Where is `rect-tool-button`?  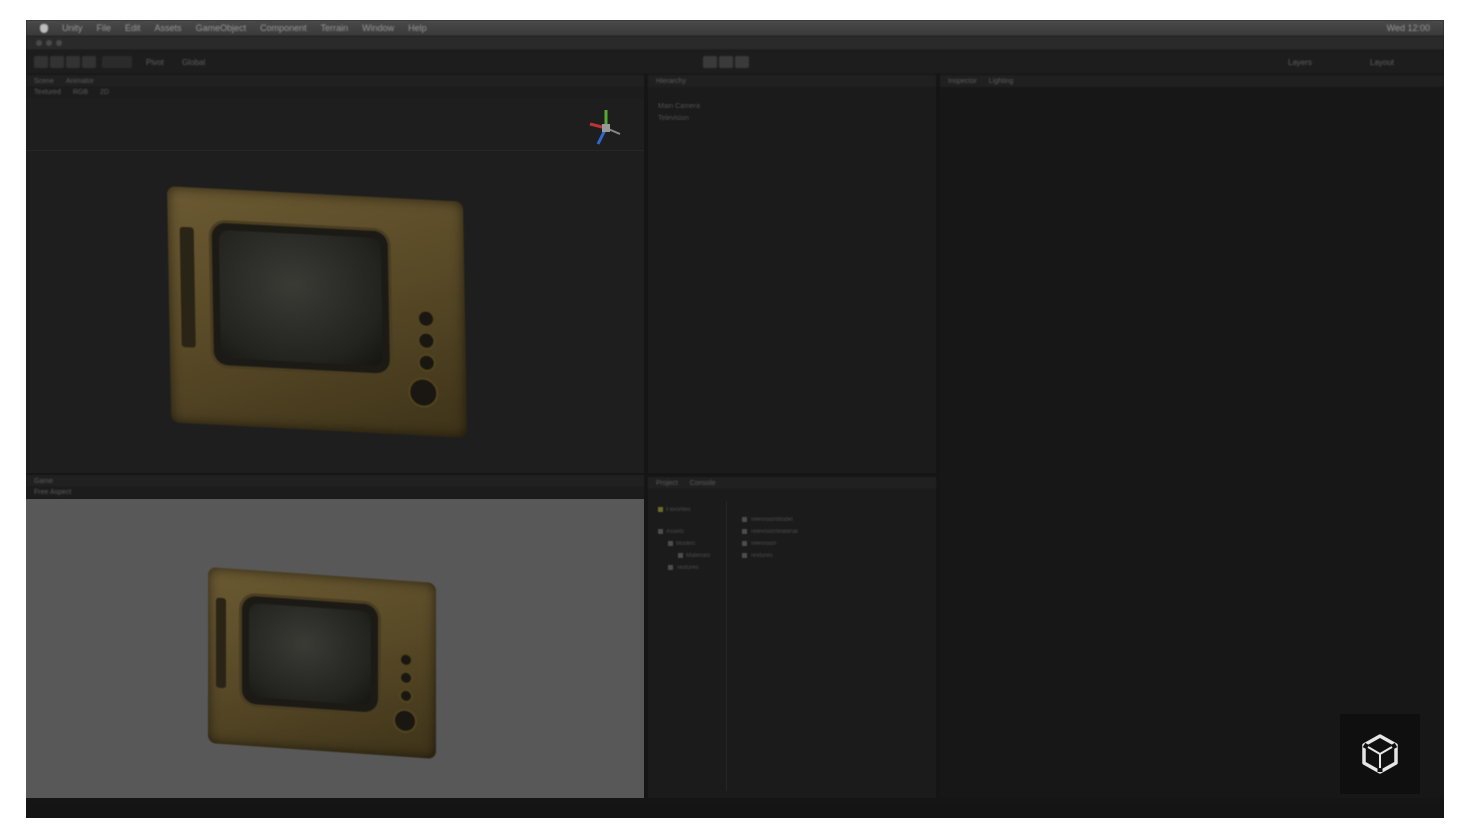
rect-tool-button is located at coordinates (117, 62).